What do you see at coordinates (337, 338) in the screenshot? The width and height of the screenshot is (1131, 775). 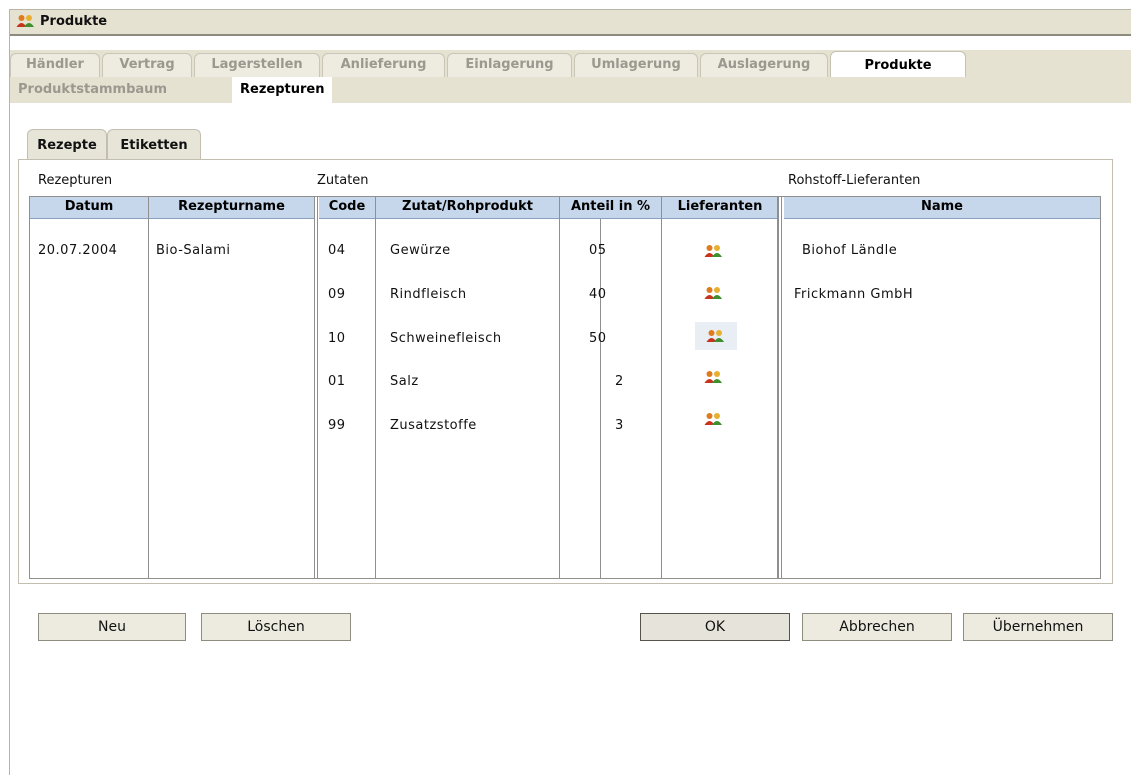 I see `ingredient-code: 10` at bounding box center [337, 338].